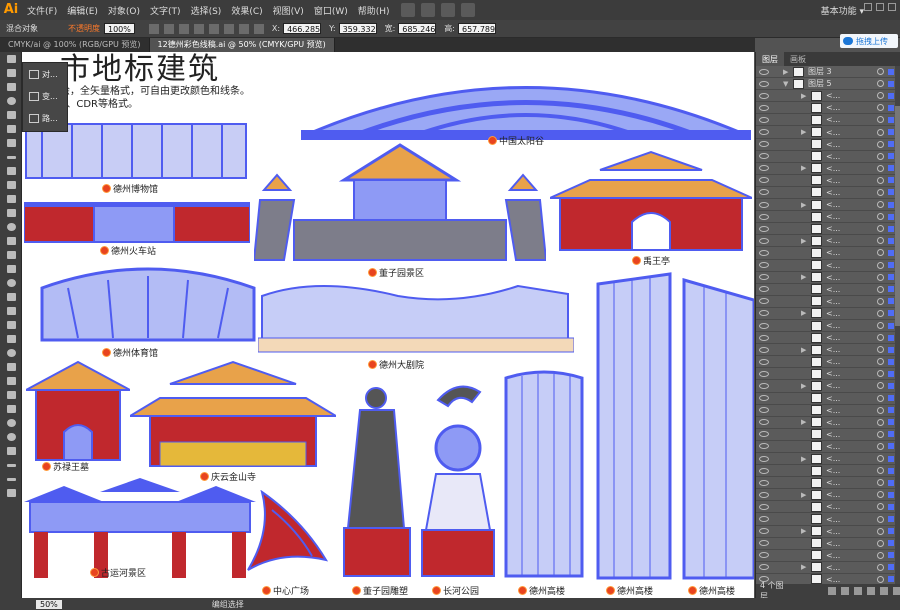 This screenshot has width=900, height=610. I want to click on tower-2-building, so click(634, 426).